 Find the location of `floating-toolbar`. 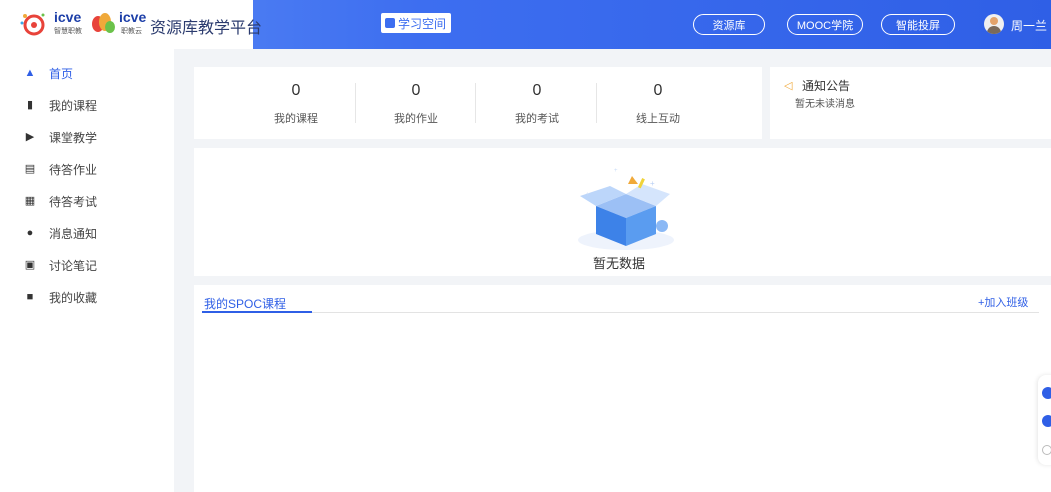

floating-toolbar is located at coordinates (1044, 420).